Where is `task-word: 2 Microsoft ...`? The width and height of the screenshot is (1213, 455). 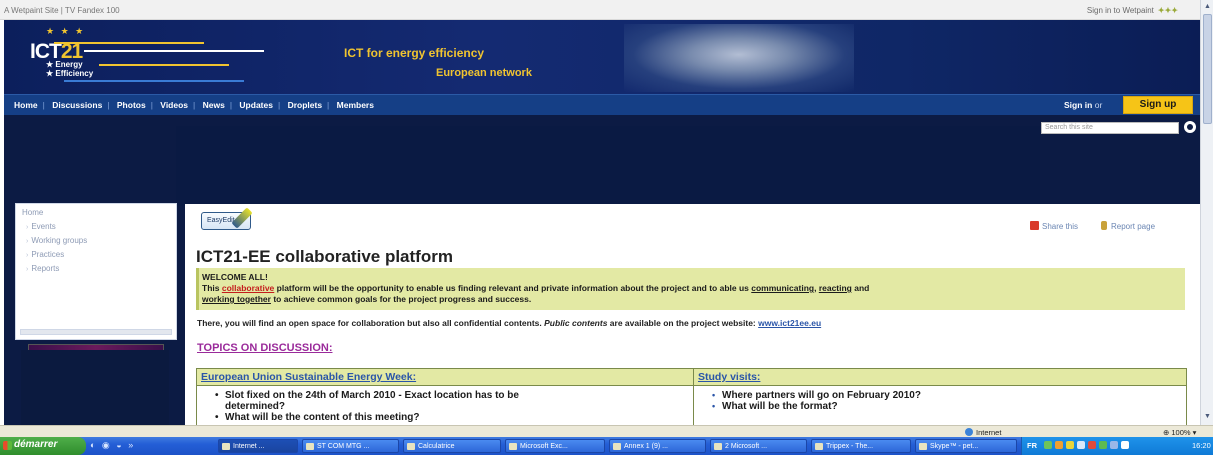 task-word: 2 Microsoft ... is located at coordinates (758, 446).